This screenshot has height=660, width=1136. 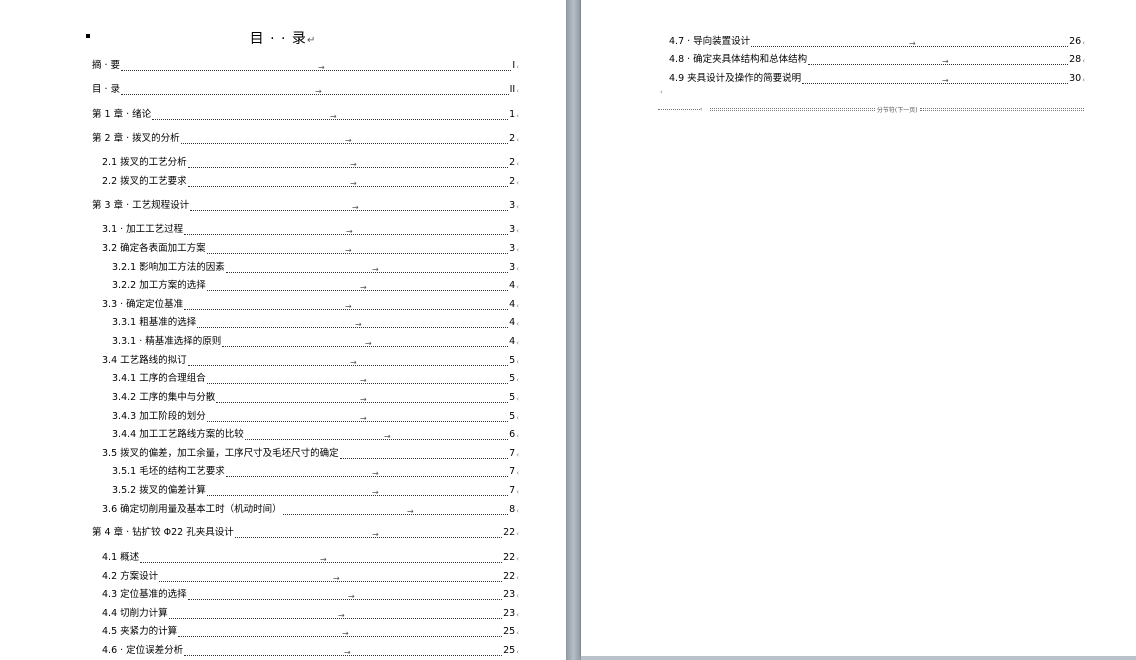 What do you see at coordinates (315, 284) in the screenshot?
I see `toc-entry: 3.2.2 加工方案的选择 → 4 ‹` at bounding box center [315, 284].